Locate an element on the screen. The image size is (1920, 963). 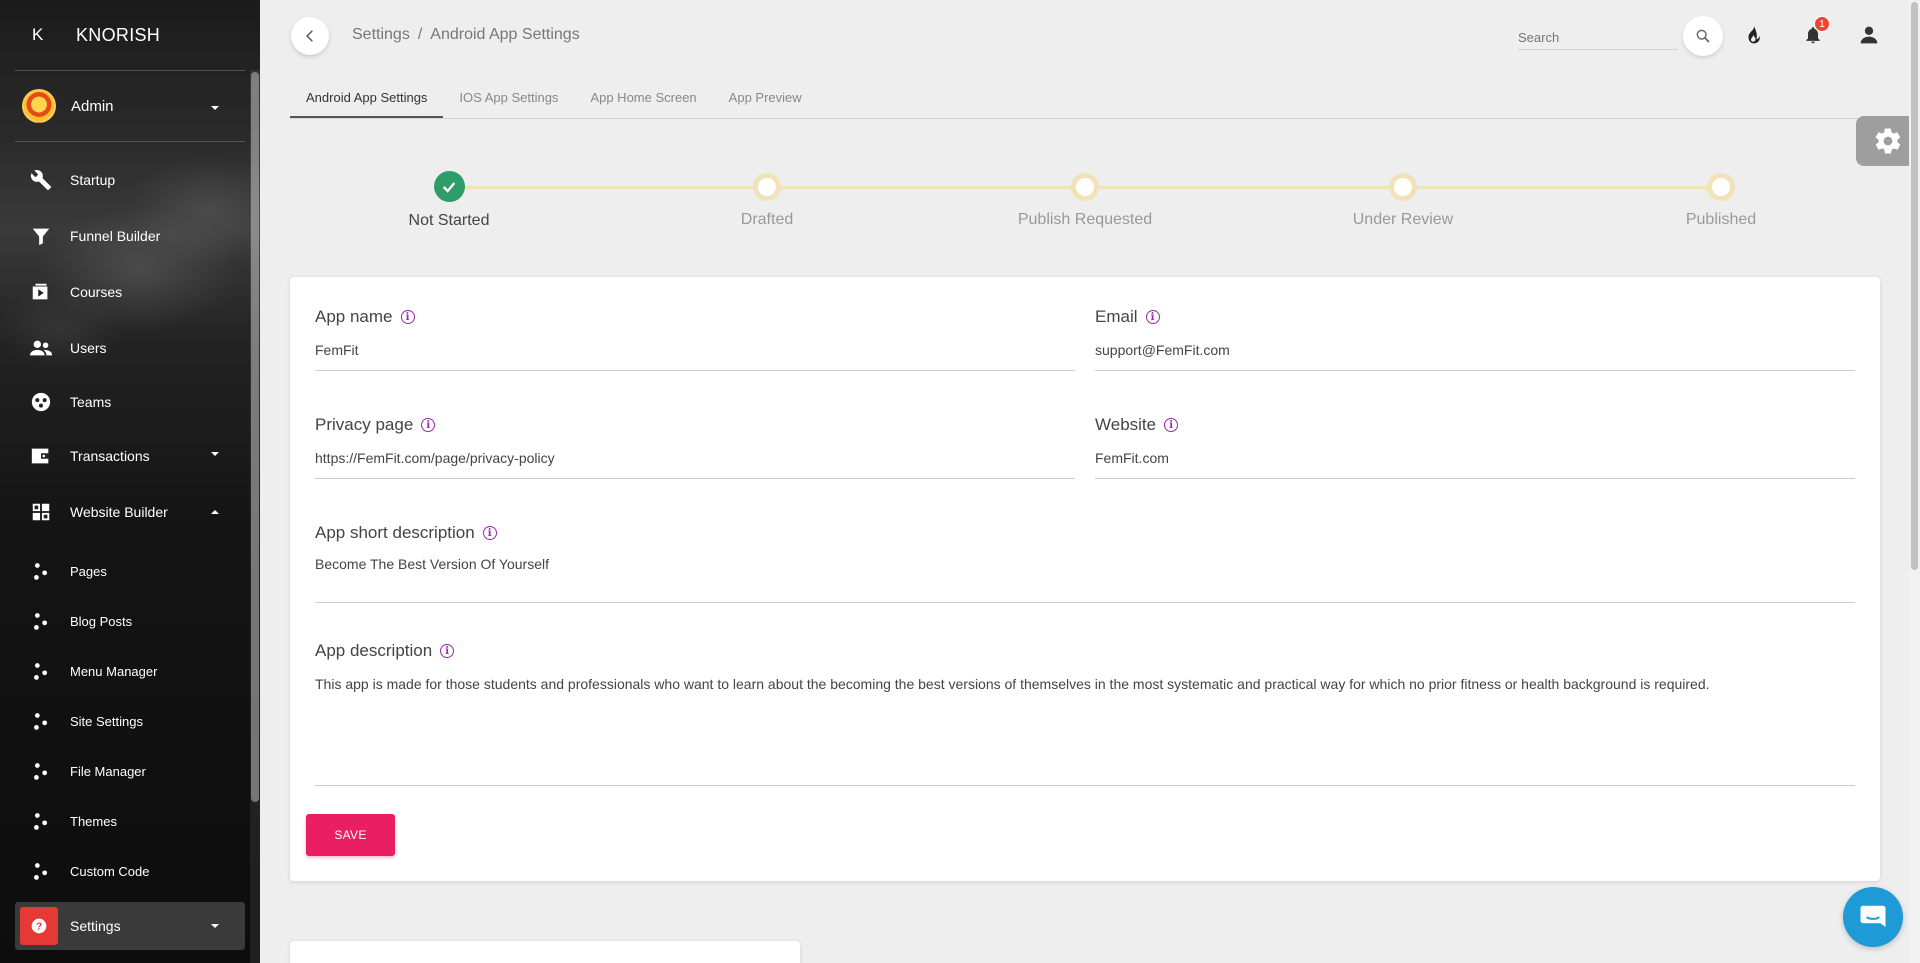
step-not-started: Not Started is located at coordinates (449, 199).